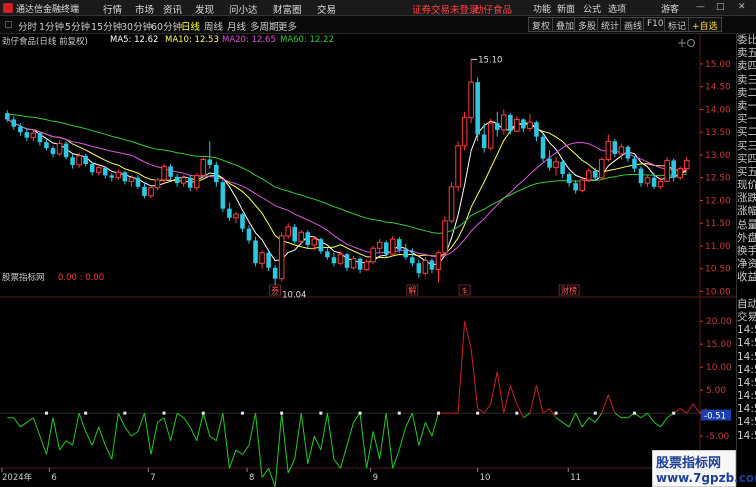  What do you see at coordinates (718, 247) in the screenshot?
I see `price-tick-label: 11.00` at bounding box center [718, 247].